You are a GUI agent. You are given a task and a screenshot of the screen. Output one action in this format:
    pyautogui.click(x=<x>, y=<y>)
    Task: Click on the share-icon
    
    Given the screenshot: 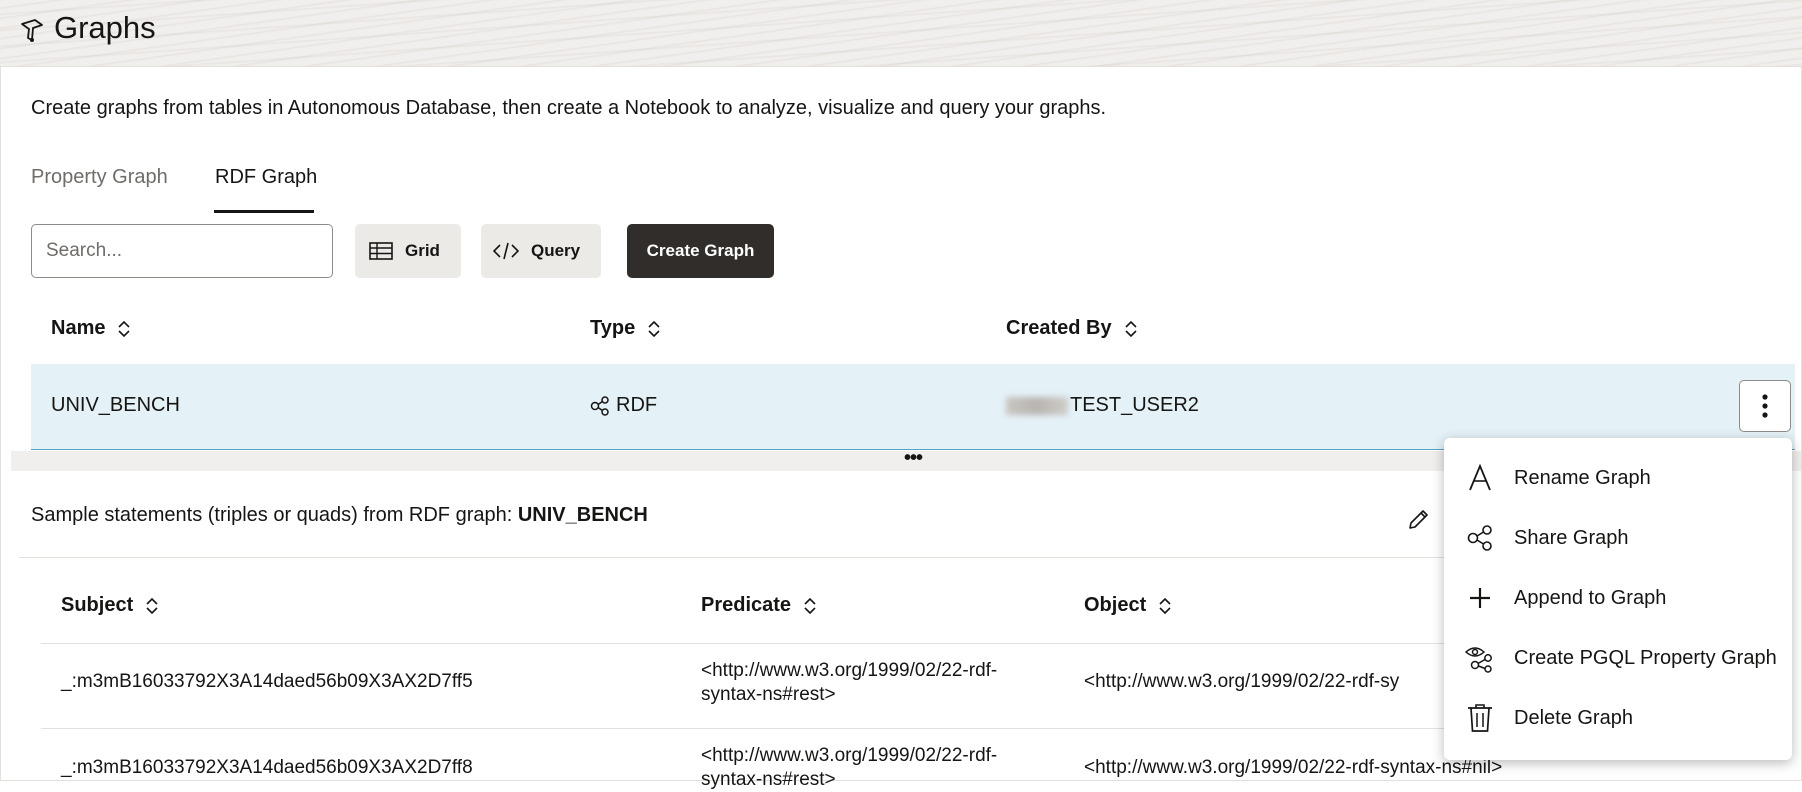 What is the action you would take?
    pyautogui.click(x=1479, y=538)
    